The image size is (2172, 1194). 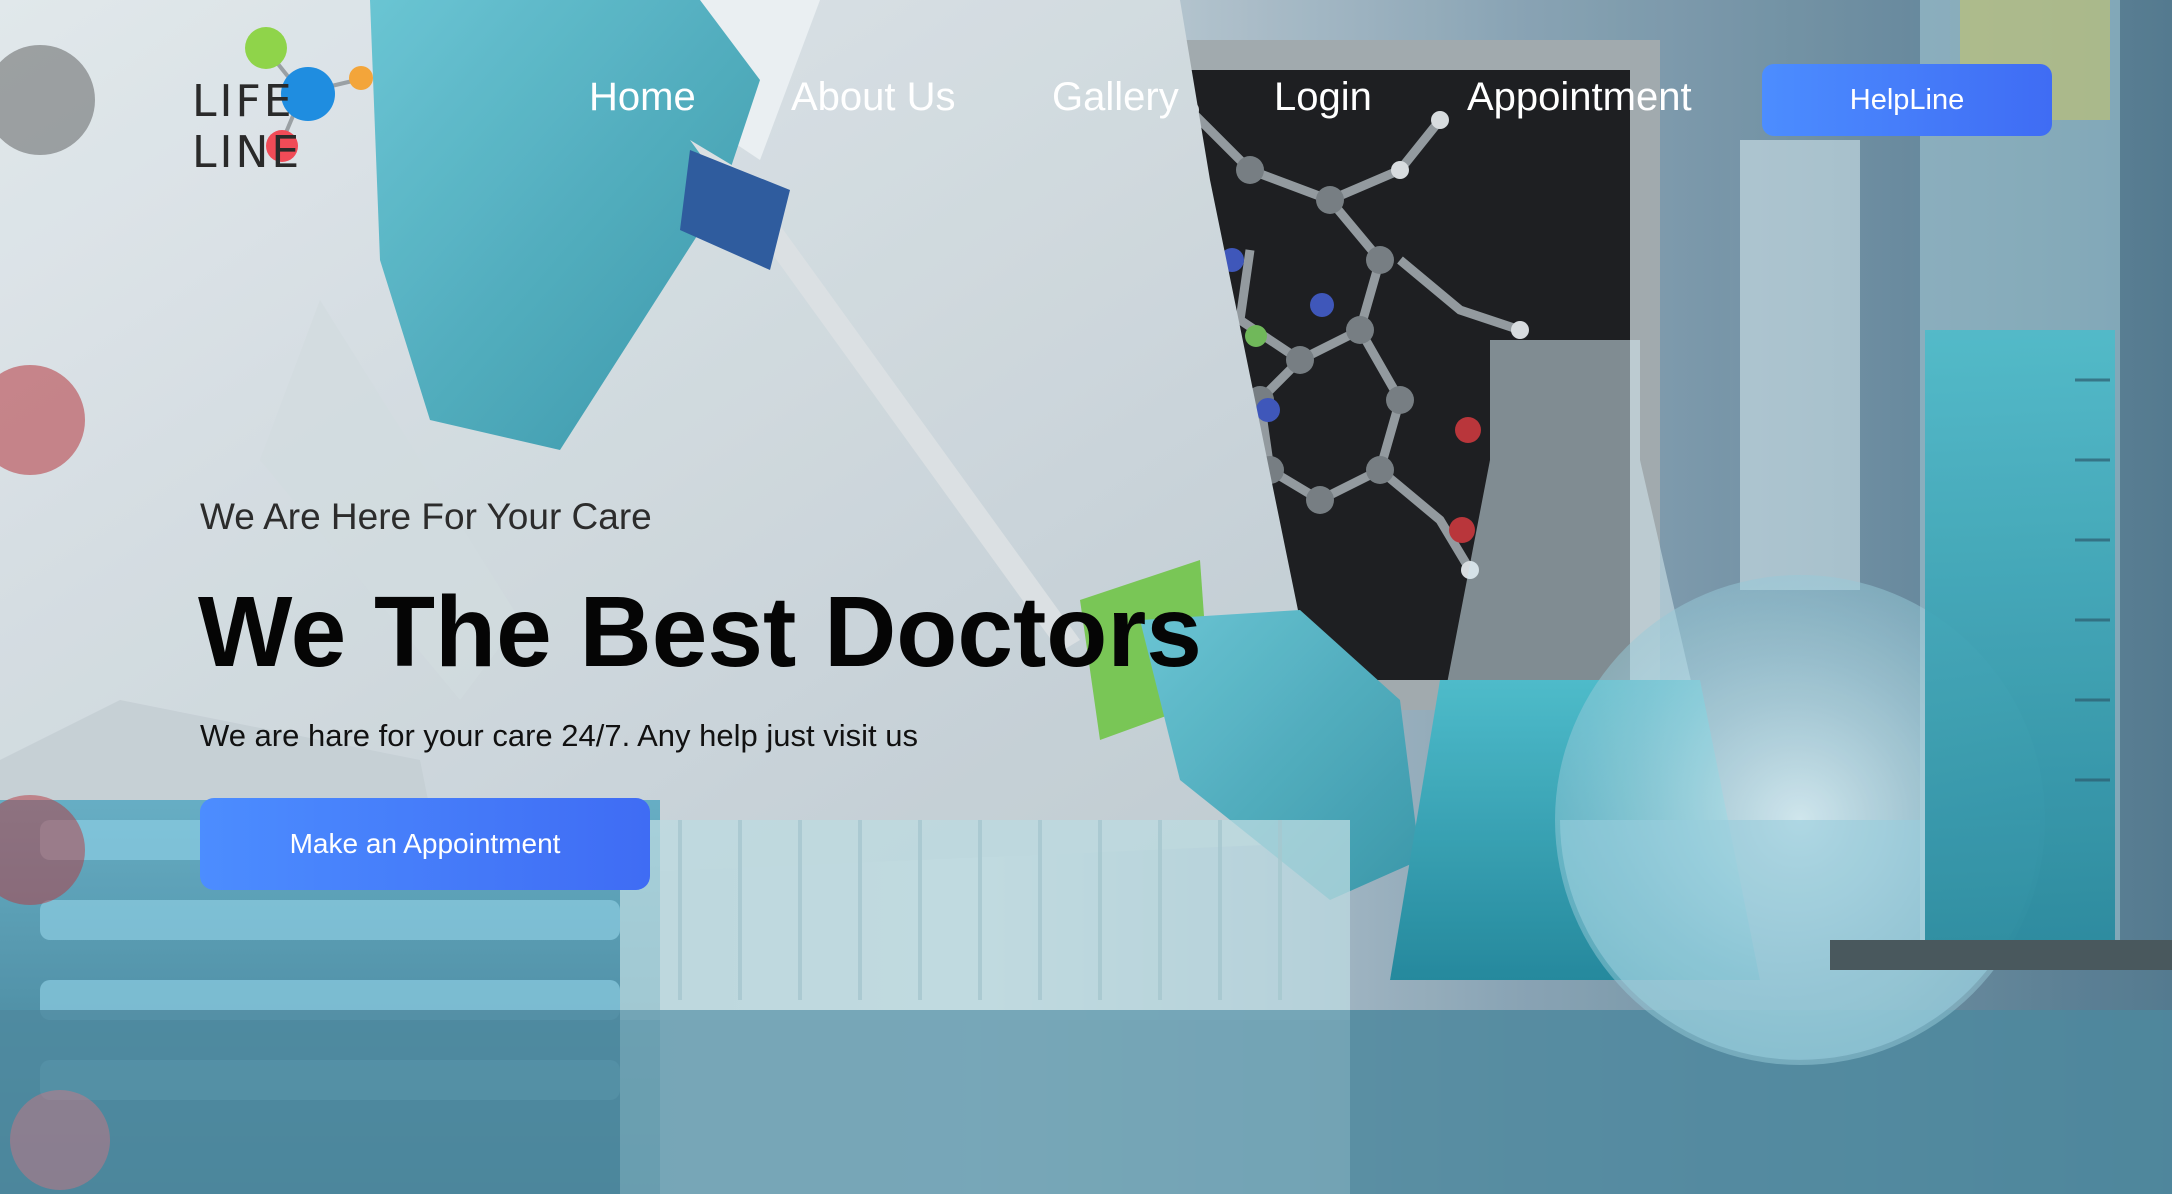 I want to click on nav-item-login: Login, so click(x=1323, y=97).